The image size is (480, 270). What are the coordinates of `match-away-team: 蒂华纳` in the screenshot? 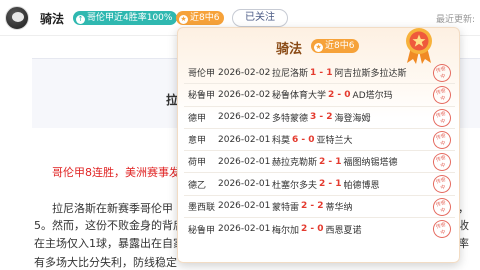 It's located at (339, 207).